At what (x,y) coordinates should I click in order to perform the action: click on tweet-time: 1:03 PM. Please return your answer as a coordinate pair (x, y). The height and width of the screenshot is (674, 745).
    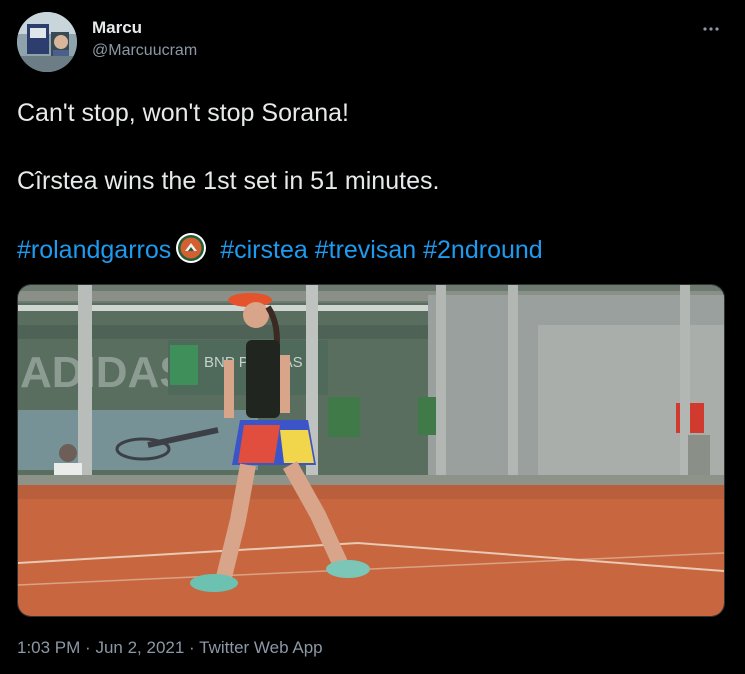
    Looking at the image, I should click on (48, 647).